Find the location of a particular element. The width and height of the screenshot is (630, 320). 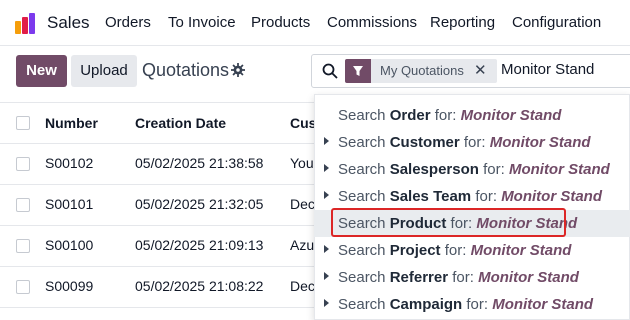

search-option-campaign: Search Campaign for: Monitor Stand is located at coordinates (472, 304).